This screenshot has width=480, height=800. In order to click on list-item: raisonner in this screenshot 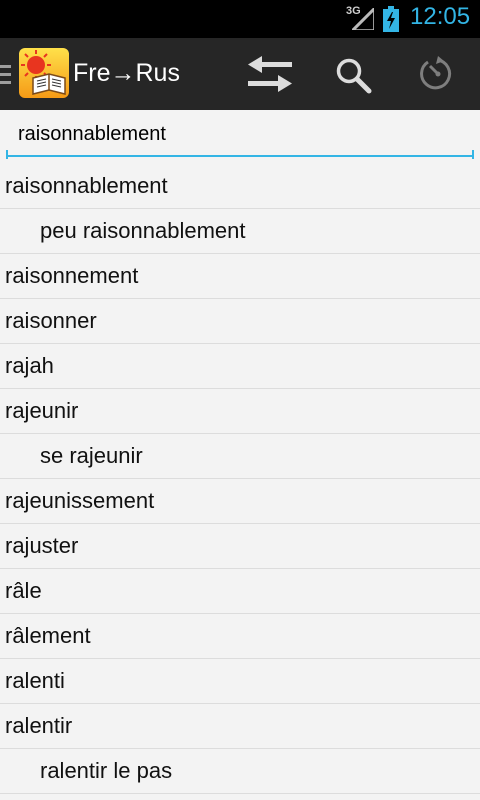, I will do `click(240, 321)`.